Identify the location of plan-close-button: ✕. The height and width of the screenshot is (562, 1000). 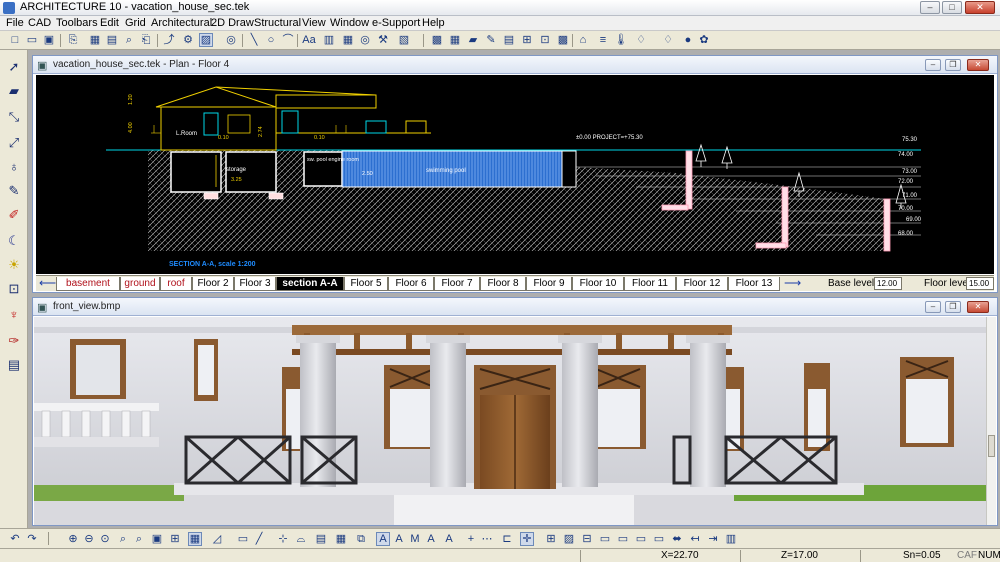
(978, 65).